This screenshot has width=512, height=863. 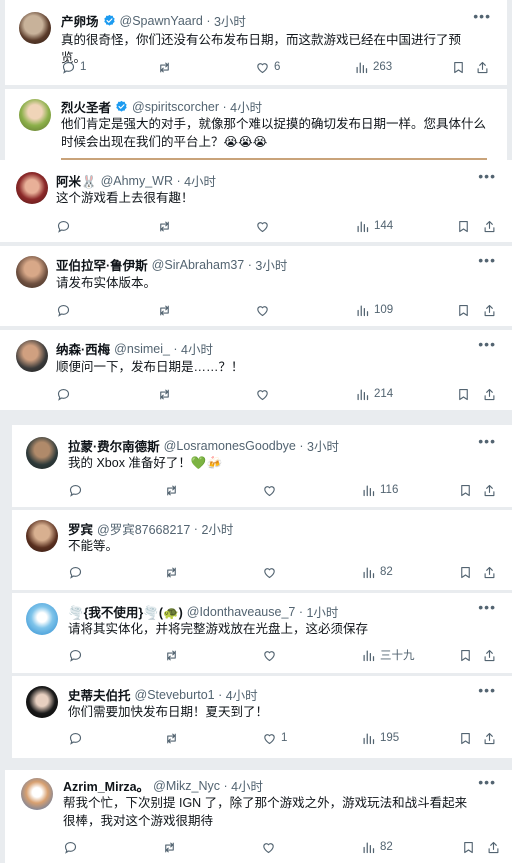 I want to click on tweet-card: 阿米🐰 @Ahmy_WR · 4小时 ••• 这个游戏看上去很有趣！ 144, so click(x=256, y=201).